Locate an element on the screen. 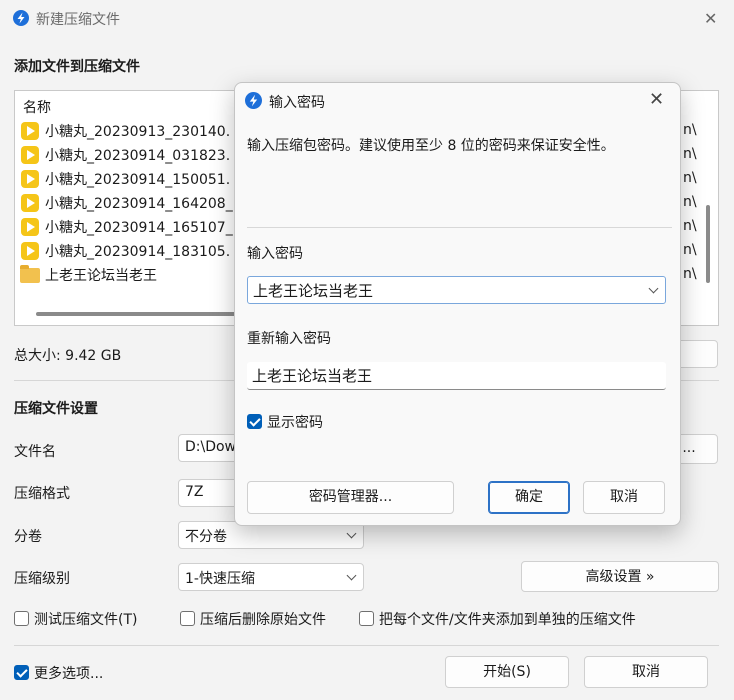 Image resolution: width=734 pixels, height=700 pixels. cancel-button: 取消 is located at coordinates (646, 672).